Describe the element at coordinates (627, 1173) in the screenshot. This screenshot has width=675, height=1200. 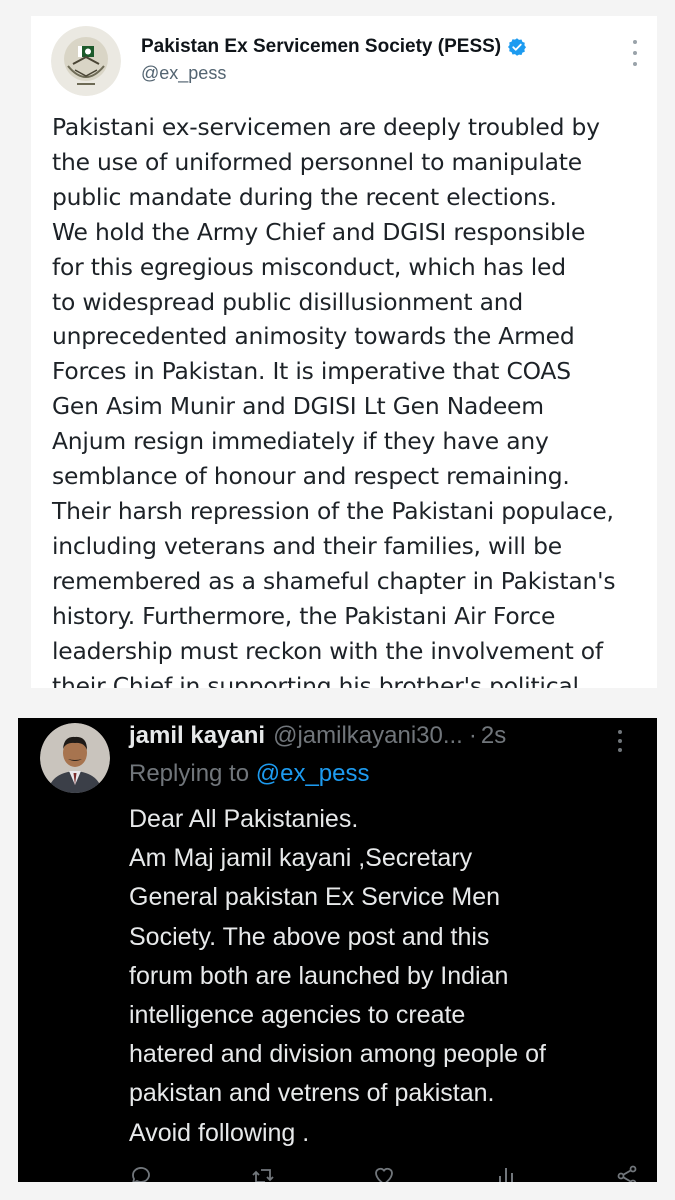
I see `share-icon` at that location.